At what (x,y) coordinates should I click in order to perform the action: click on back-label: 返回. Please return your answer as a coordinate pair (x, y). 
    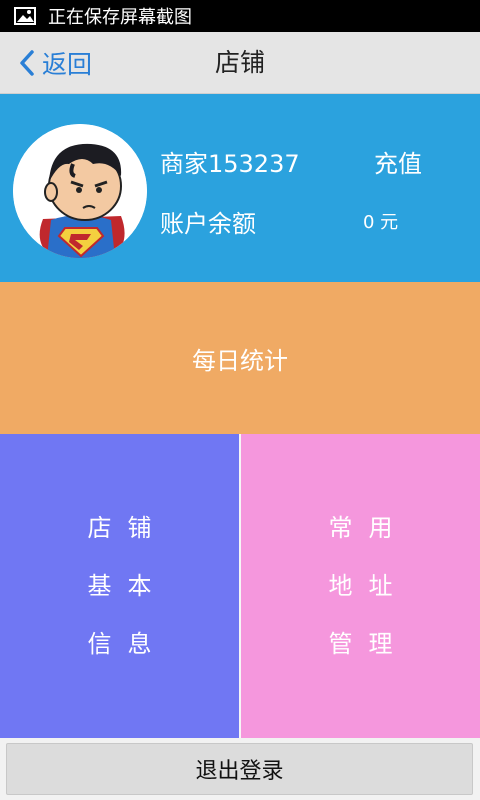
    Looking at the image, I should click on (67, 64).